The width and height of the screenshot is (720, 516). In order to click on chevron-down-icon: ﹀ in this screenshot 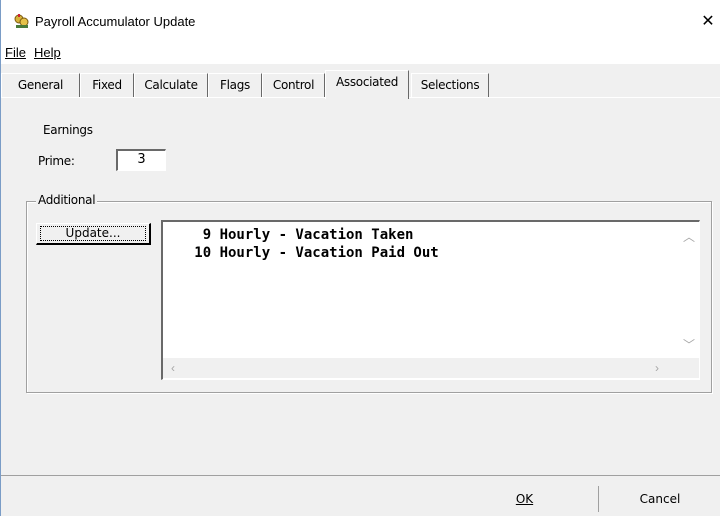, I will do `click(689, 344)`.